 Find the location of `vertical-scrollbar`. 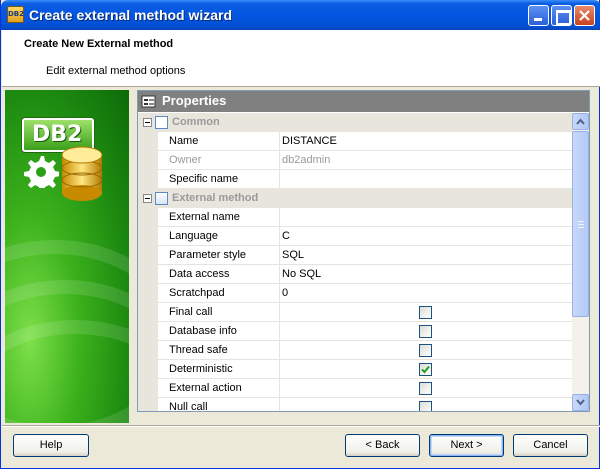

vertical-scrollbar is located at coordinates (580, 262).